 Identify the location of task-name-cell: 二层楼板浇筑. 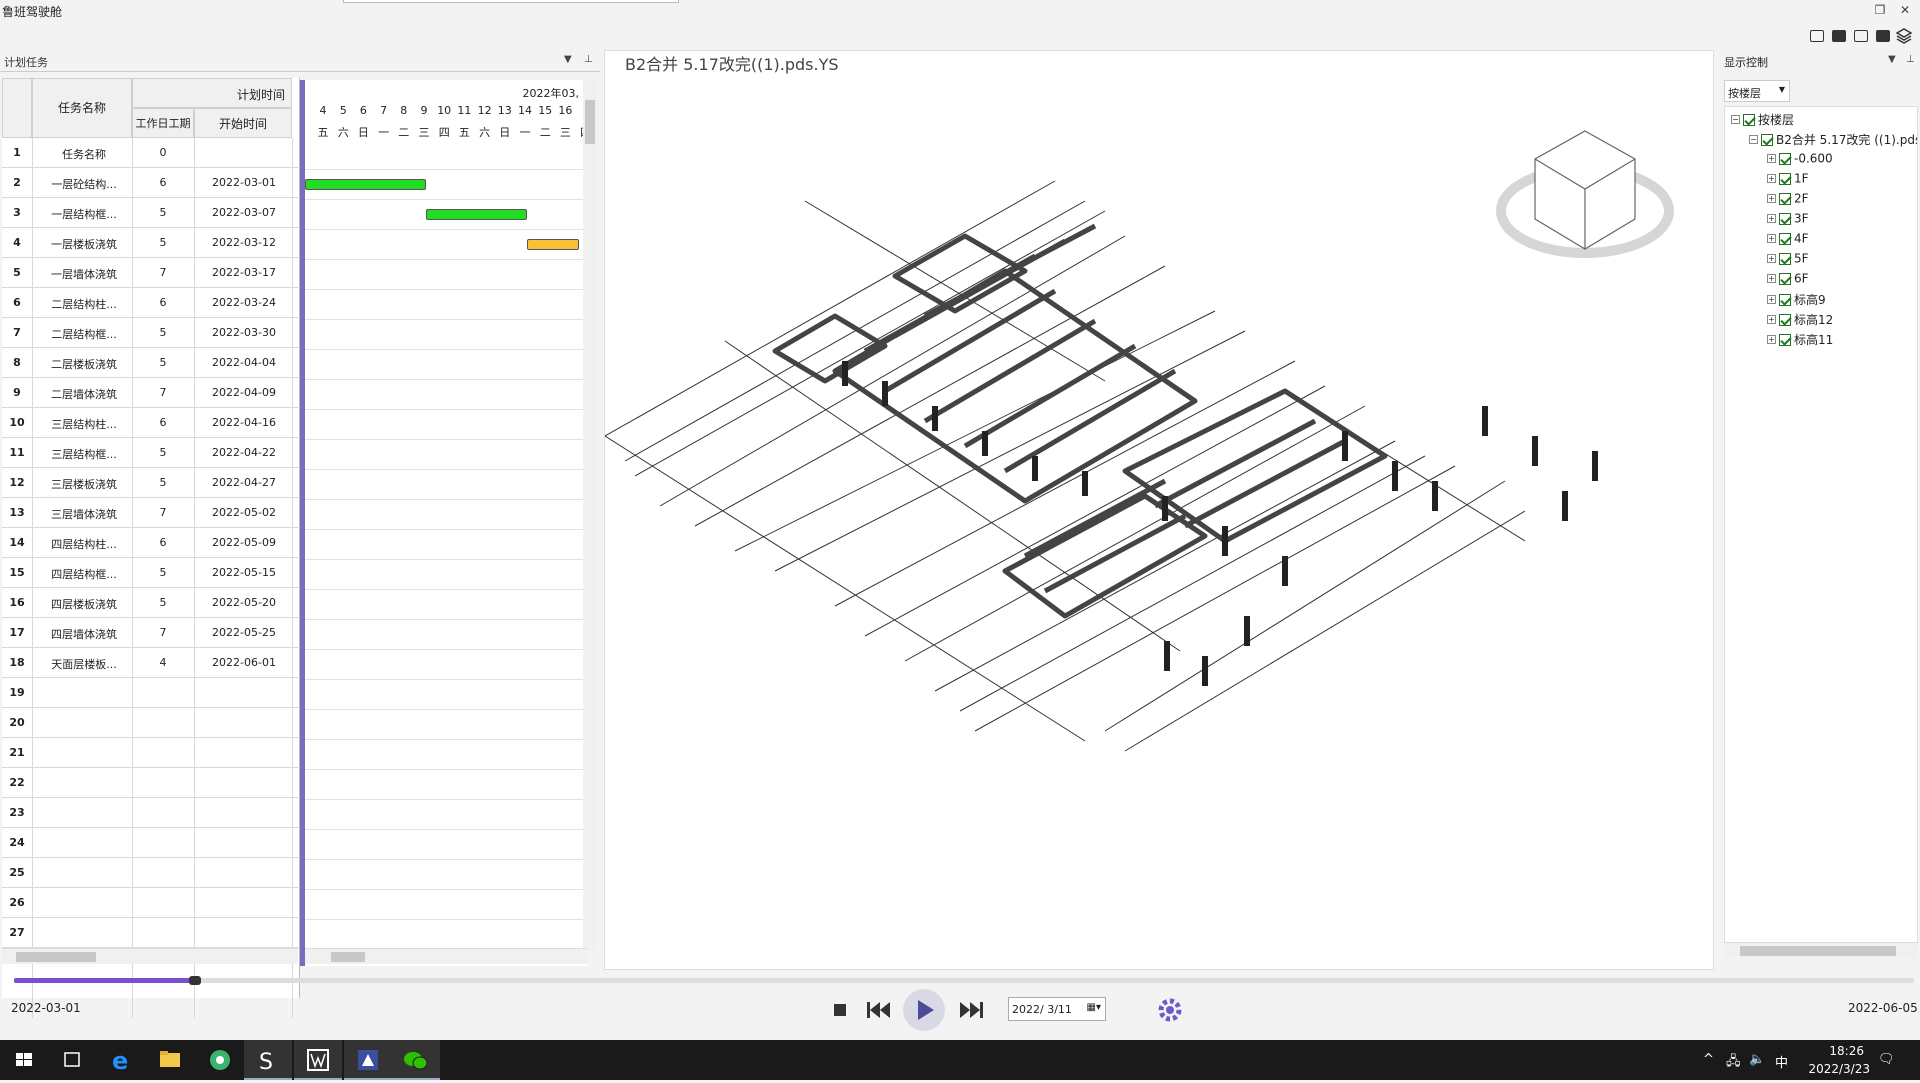
(84, 364).